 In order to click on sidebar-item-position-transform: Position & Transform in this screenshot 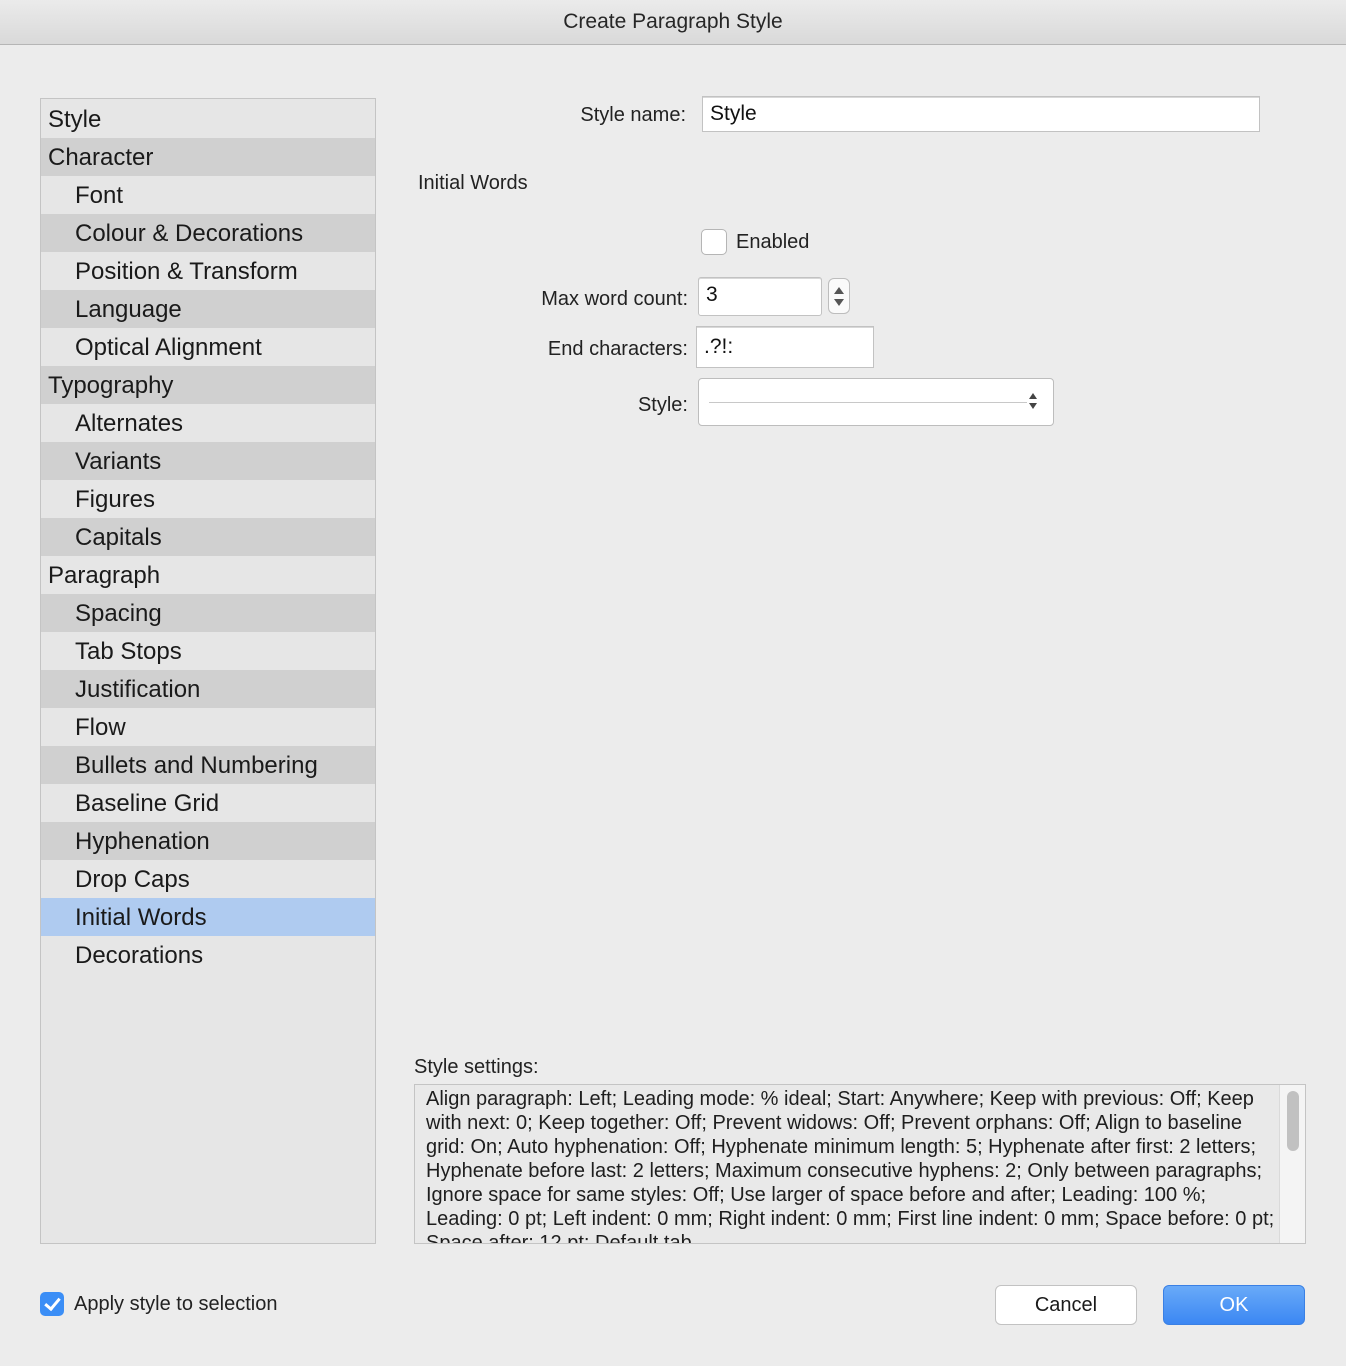, I will do `click(208, 271)`.